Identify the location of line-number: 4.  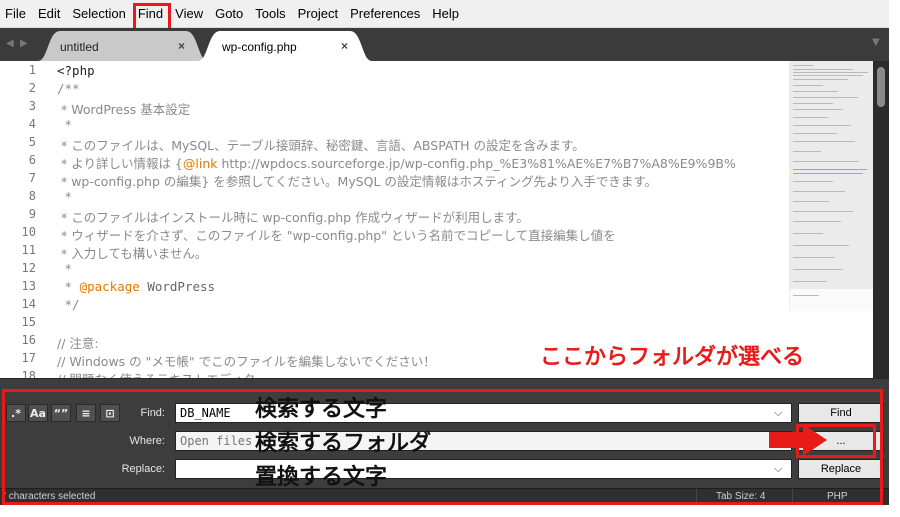
(32, 124).